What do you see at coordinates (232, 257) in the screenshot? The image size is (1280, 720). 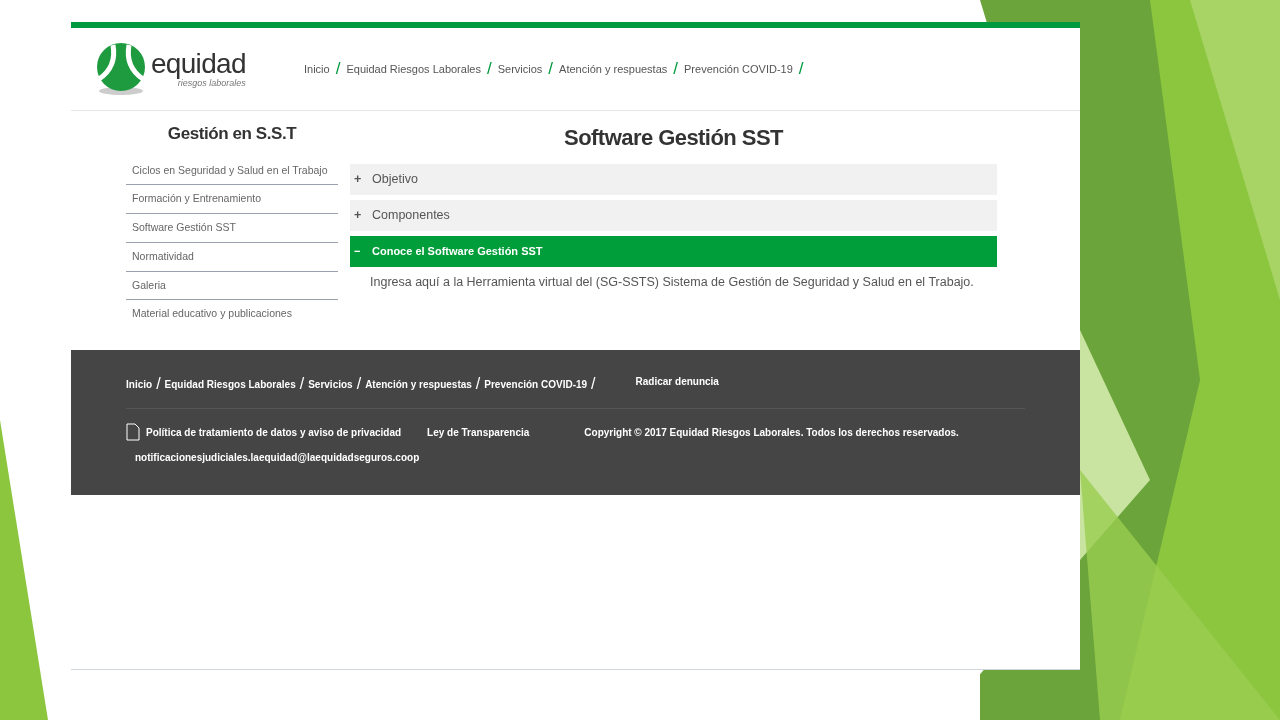 I see `sidebar-link: Normatividad` at bounding box center [232, 257].